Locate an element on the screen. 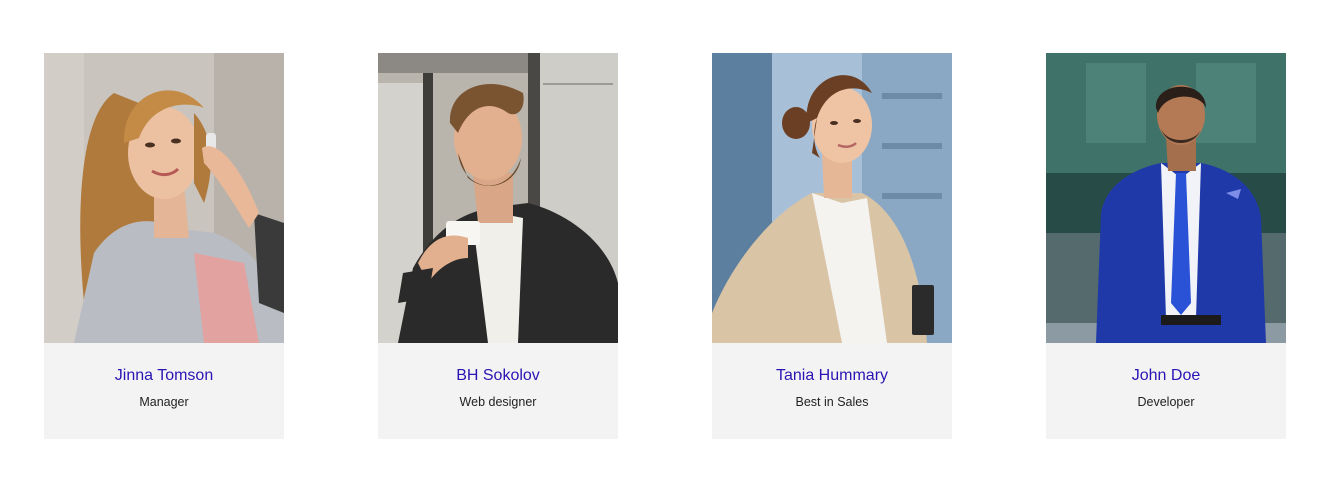  team-member-card: BH Sokolov Web designer is located at coordinates (498, 246).